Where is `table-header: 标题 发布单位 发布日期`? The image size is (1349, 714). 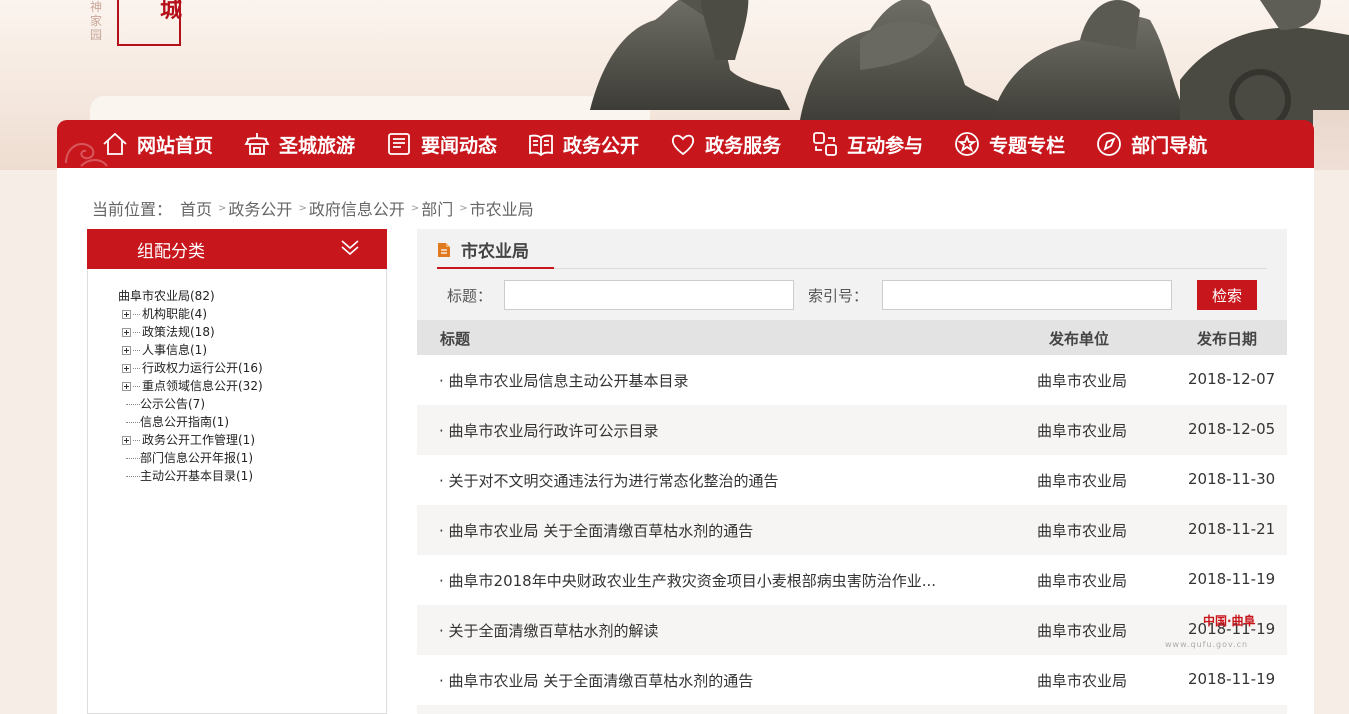 table-header: 标题 发布单位 发布日期 is located at coordinates (852, 337).